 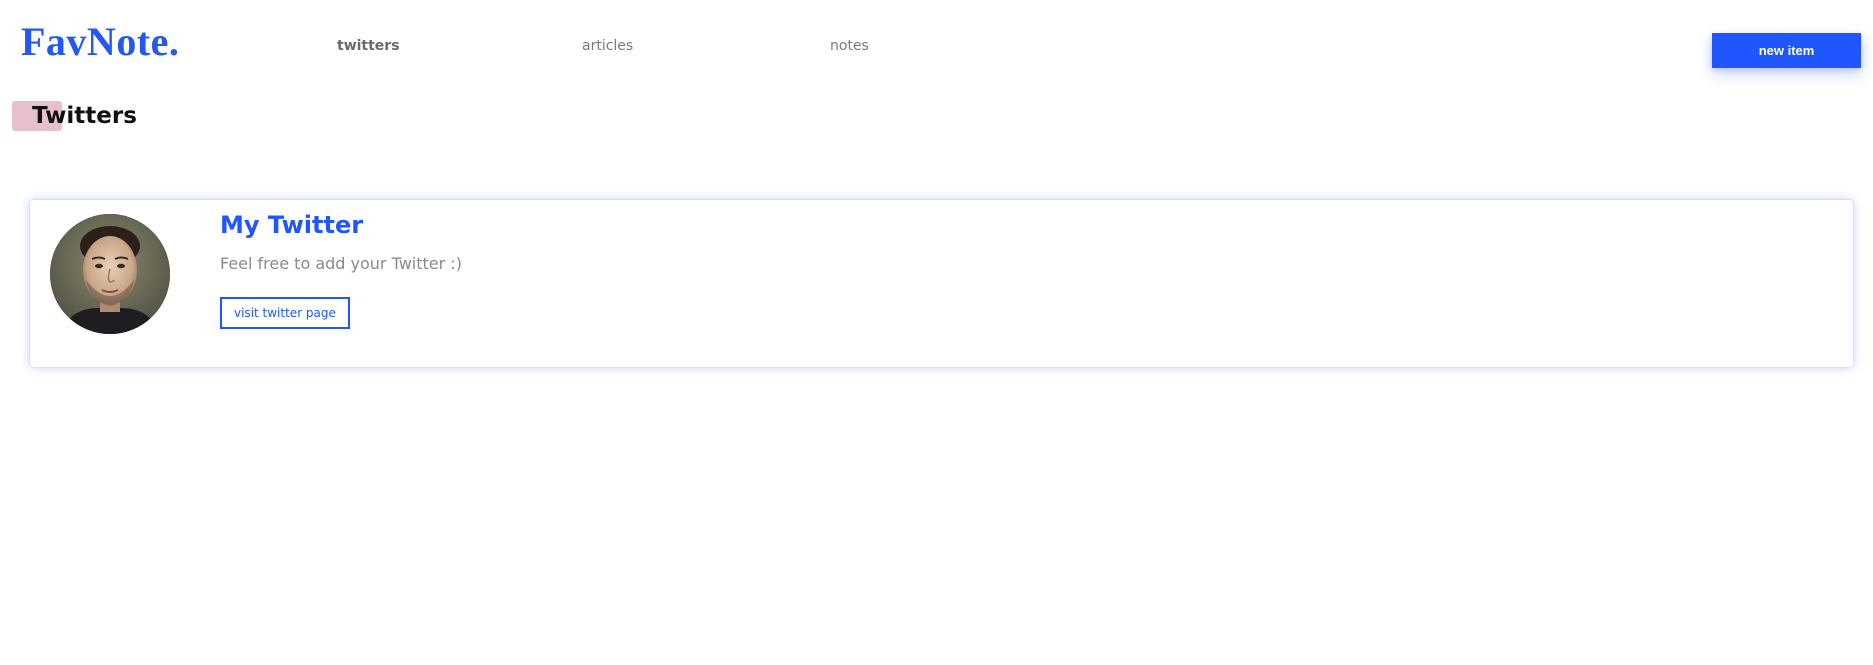 What do you see at coordinates (849, 46) in the screenshot?
I see `nav-link-notes: notes` at bounding box center [849, 46].